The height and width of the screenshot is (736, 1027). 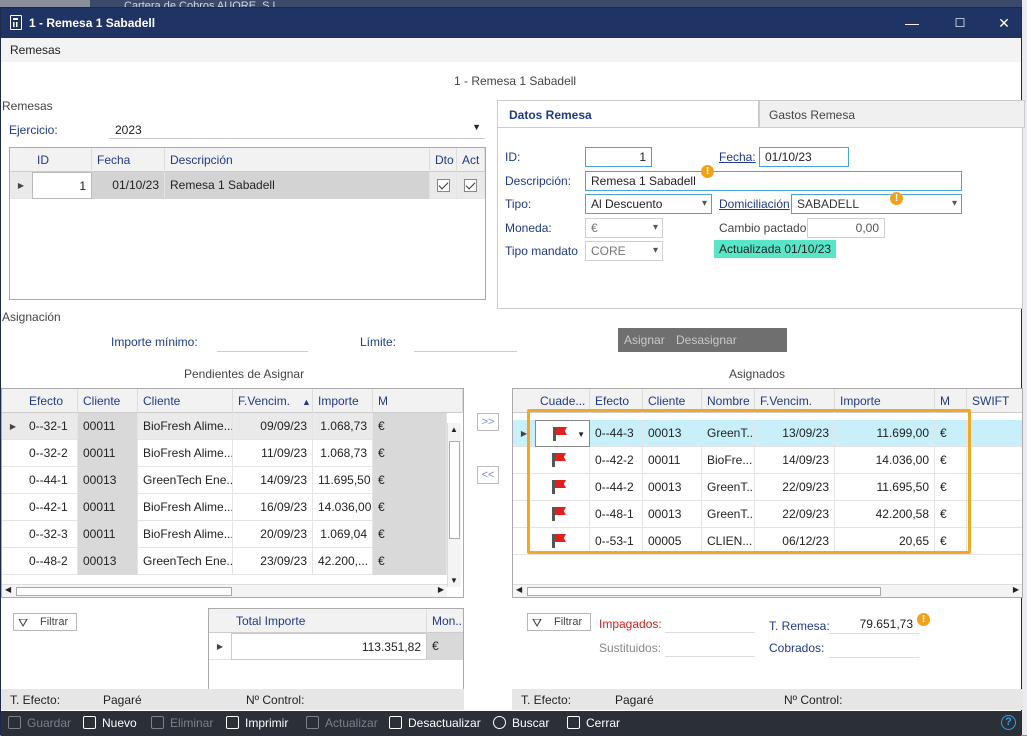 I want to click on fecha-field: 01/10/23, so click(x=804, y=157).